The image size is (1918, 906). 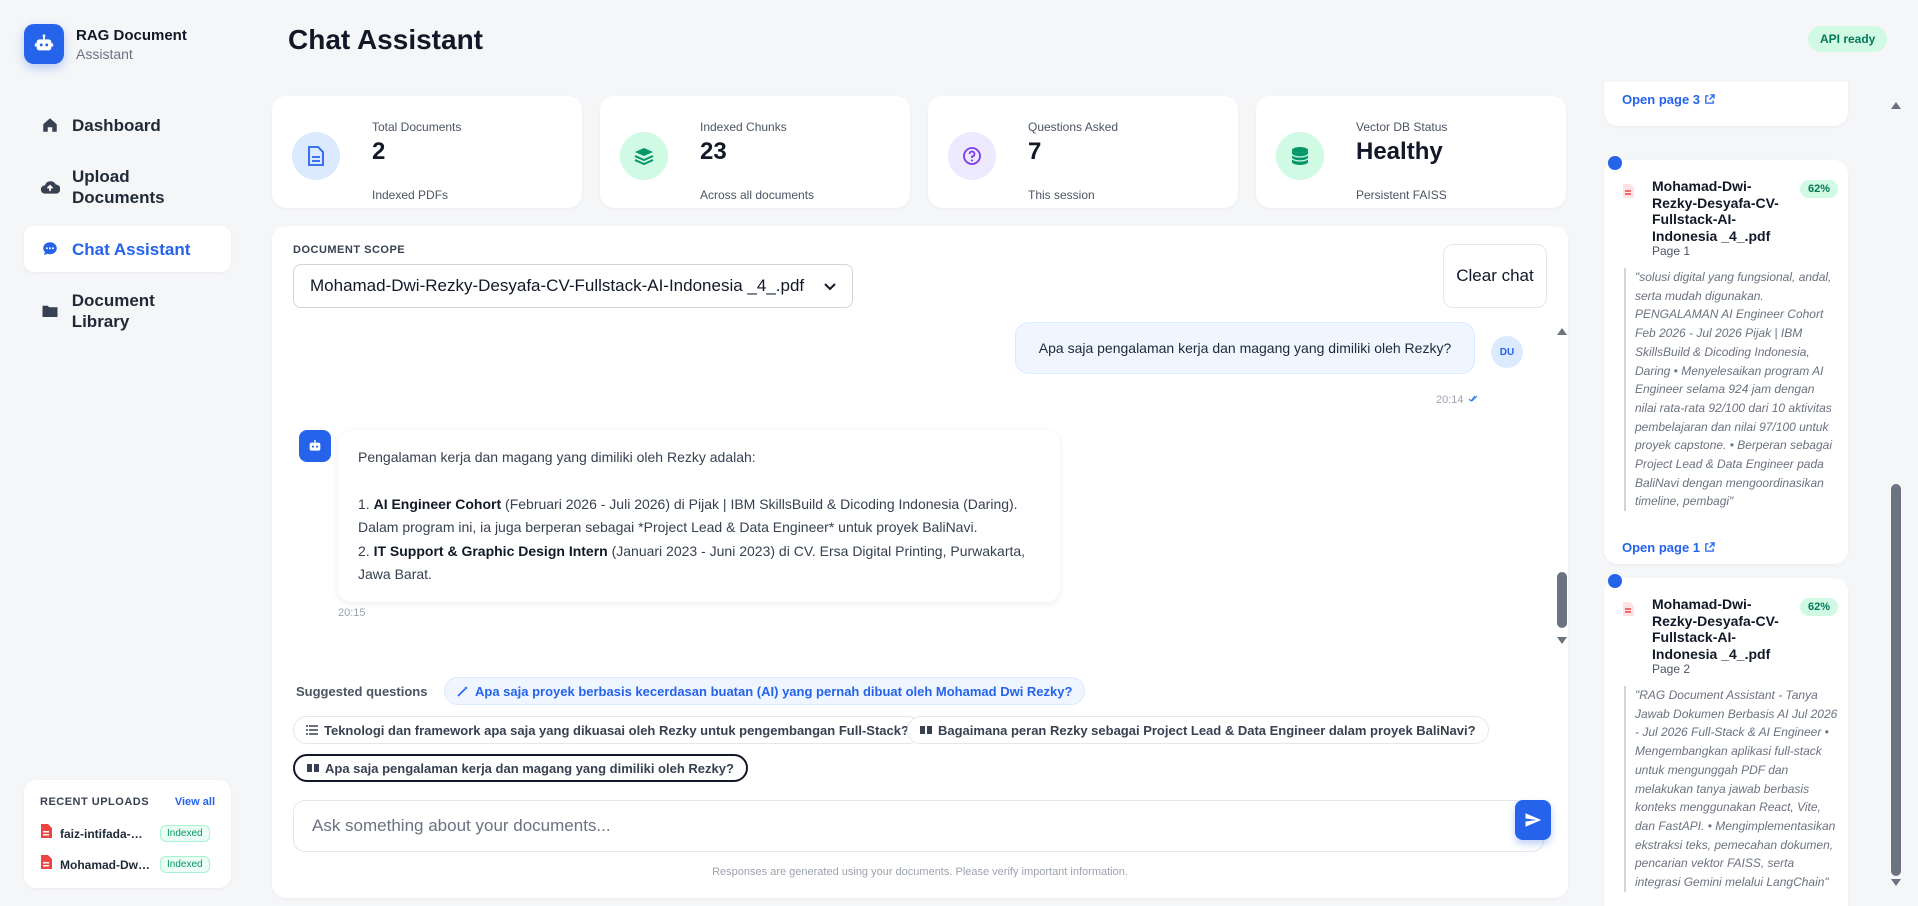 What do you see at coordinates (50, 187) in the screenshot?
I see `cloud-upload-icon` at bounding box center [50, 187].